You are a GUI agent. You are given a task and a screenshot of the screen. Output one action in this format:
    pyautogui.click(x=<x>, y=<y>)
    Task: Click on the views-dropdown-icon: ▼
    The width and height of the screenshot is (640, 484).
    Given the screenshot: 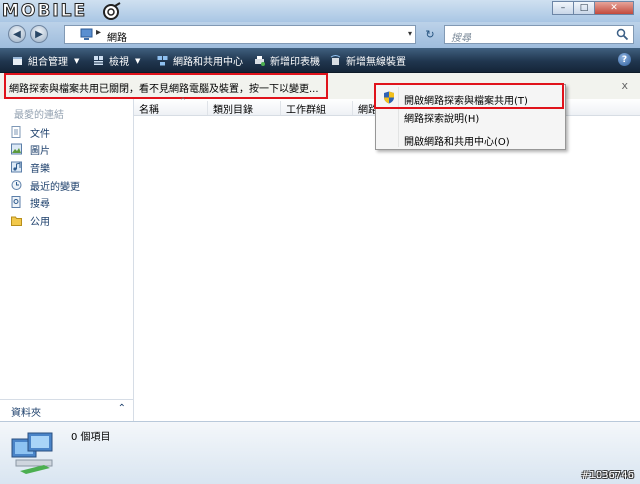 What is the action you would take?
    pyautogui.click(x=138, y=60)
    